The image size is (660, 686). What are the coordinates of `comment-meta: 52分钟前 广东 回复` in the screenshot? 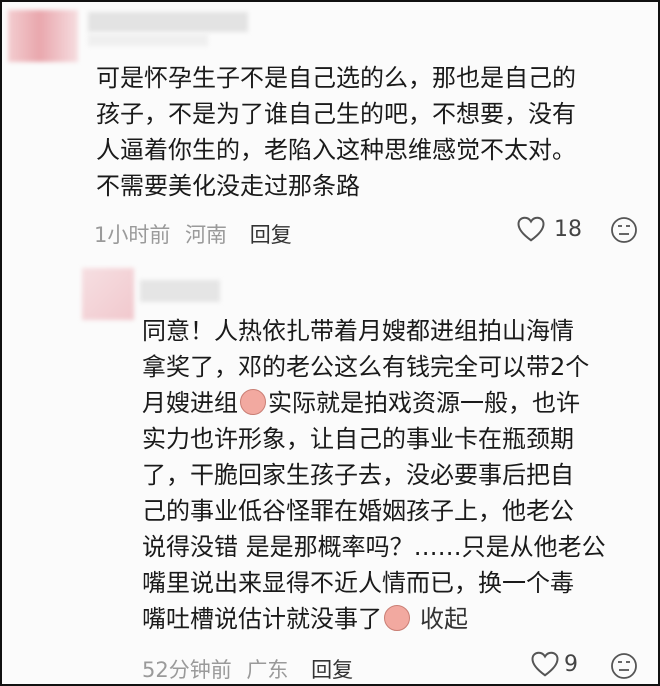 It's located at (247, 669).